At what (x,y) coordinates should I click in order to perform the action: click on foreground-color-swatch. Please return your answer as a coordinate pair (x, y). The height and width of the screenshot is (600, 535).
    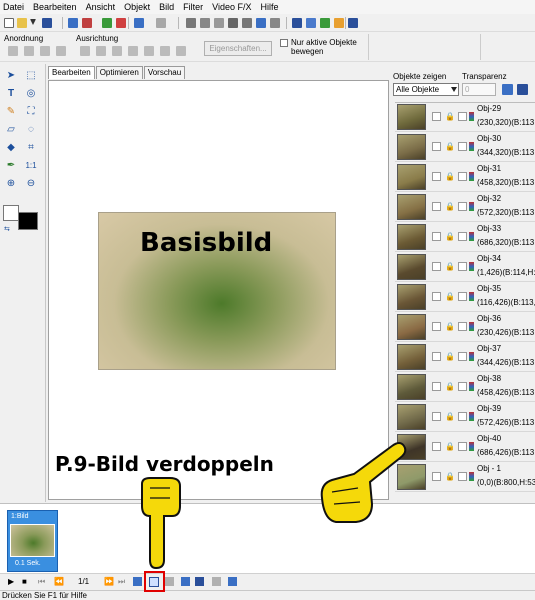
    Looking at the image, I should click on (11, 213).